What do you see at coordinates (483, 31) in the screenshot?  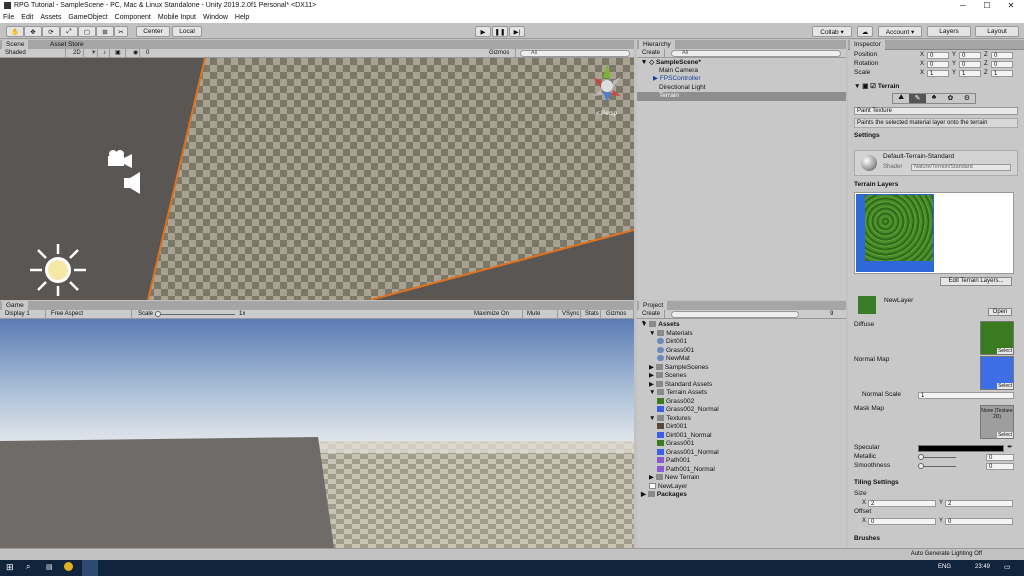 I see `play-button: ▶` at bounding box center [483, 31].